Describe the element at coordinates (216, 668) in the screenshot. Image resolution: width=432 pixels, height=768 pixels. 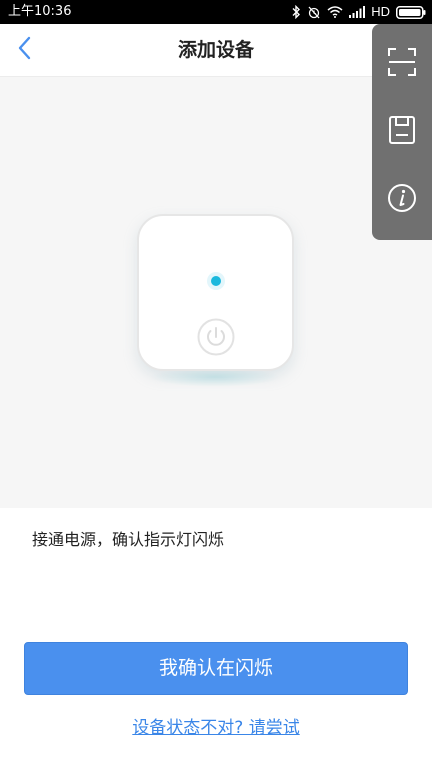
I see `confirm-blinking-button: 我确认在闪烁` at that location.